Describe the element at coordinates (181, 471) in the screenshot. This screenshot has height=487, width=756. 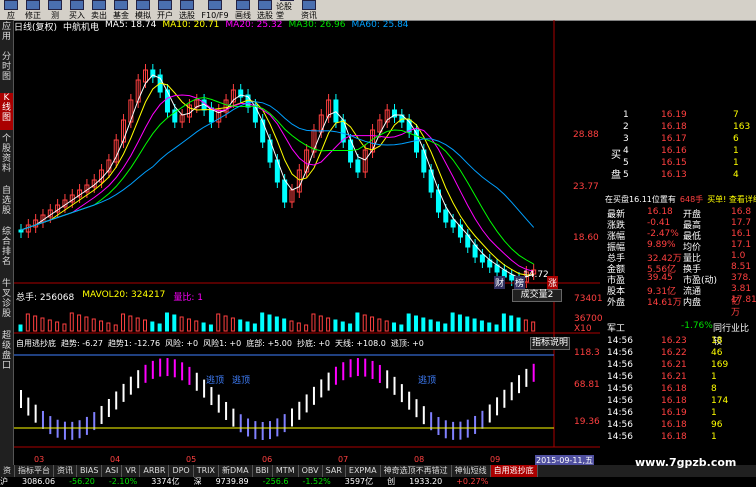
I see `indicator-tab: DPO` at that location.